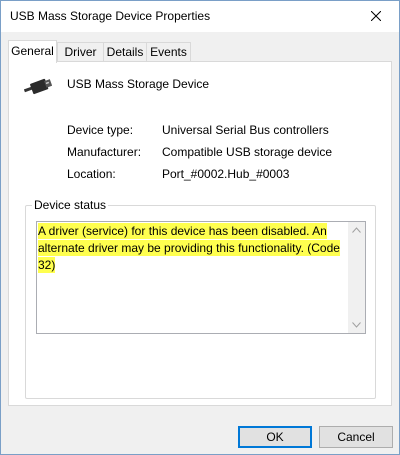 The image size is (400, 455). Describe the element at coordinates (38, 86) in the screenshot. I see `usb-plug-icon` at that location.